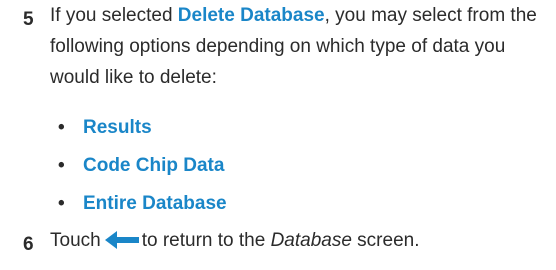 Image resolution: width=556 pixels, height=270 pixels. What do you see at coordinates (117, 127) in the screenshot?
I see `option-results: Results` at bounding box center [117, 127].